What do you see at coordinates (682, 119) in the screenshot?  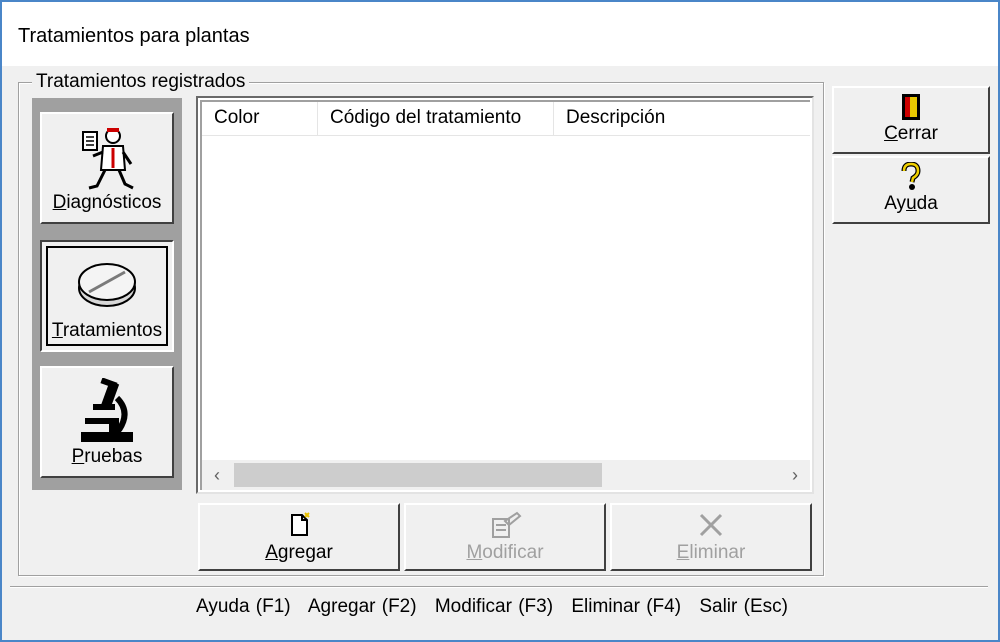 I see `column-header-descripcion: Descripción` at bounding box center [682, 119].